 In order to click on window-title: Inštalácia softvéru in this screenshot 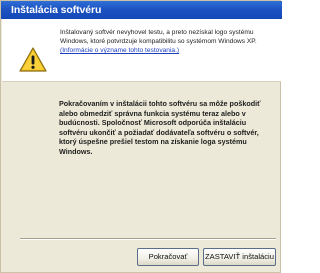, I will do `click(56, 10)`.